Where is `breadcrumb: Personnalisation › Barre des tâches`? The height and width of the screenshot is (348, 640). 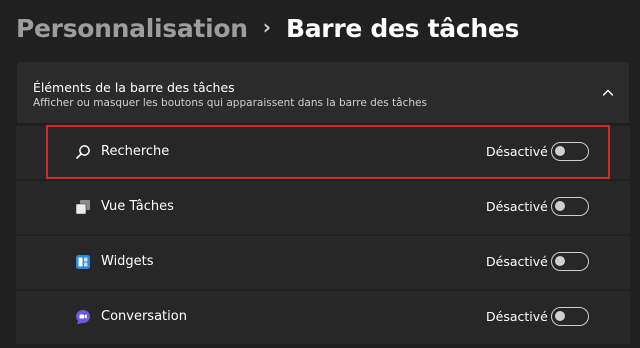 breadcrumb: Personnalisation › Barre des tâches is located at coordinates (267, 28).